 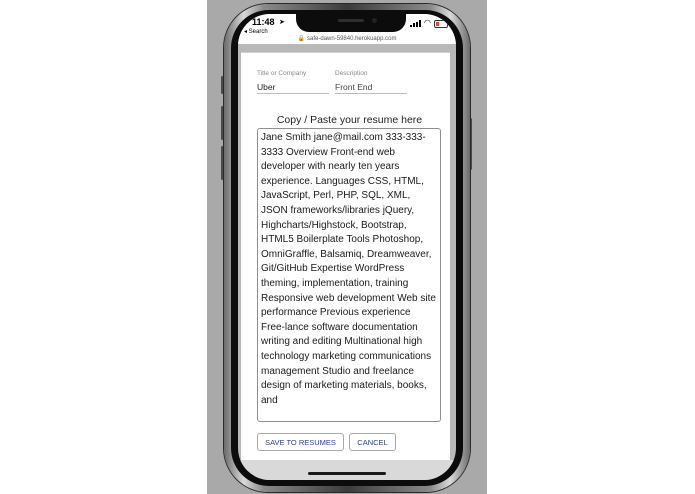 I want to click on title-field-label: Title or Company, so click(x=282, y=73).